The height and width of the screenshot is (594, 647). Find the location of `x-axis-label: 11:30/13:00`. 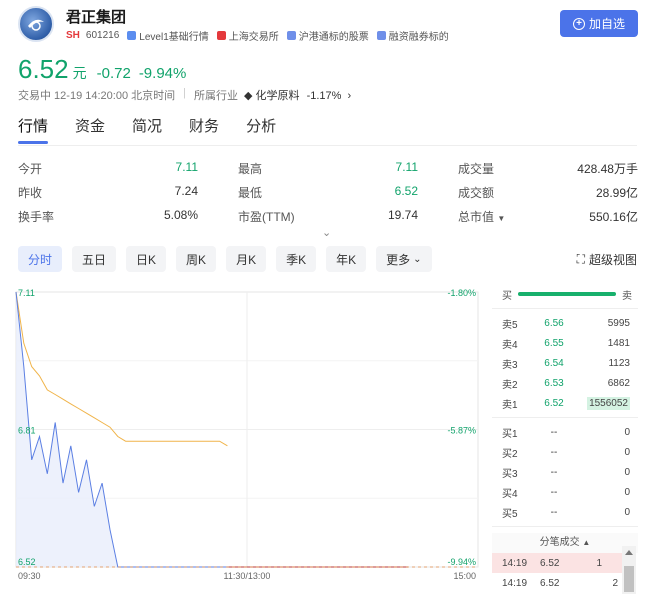

x-axis-label: 11:30/13:00 is located at coordinates (247, 576).